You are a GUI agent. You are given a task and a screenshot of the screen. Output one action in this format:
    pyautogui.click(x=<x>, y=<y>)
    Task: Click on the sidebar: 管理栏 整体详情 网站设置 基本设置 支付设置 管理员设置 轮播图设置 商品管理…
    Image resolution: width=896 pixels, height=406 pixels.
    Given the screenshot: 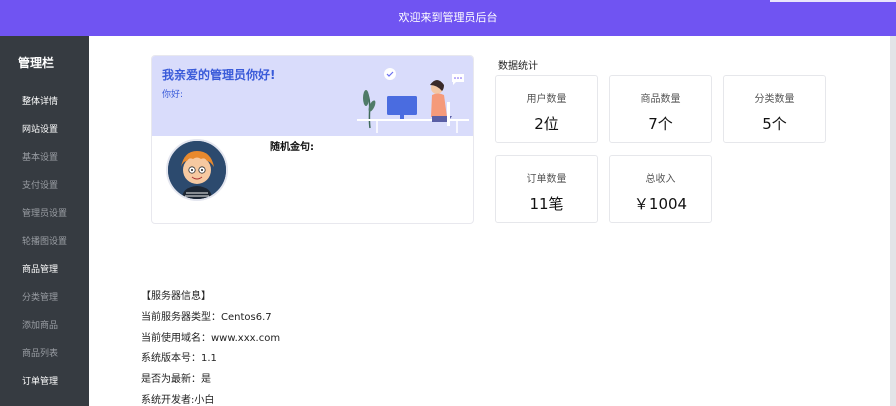 What is the action you would take?
    pyautogui.click(x=44, y=221)
    